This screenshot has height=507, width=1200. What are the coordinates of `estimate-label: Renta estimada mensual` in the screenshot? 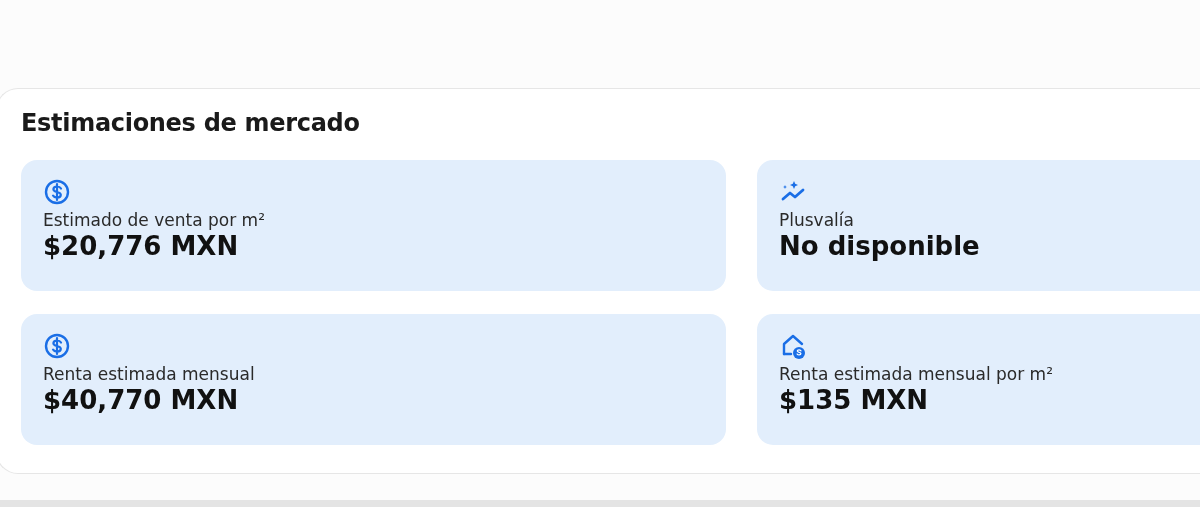 It's located at (149, 374).